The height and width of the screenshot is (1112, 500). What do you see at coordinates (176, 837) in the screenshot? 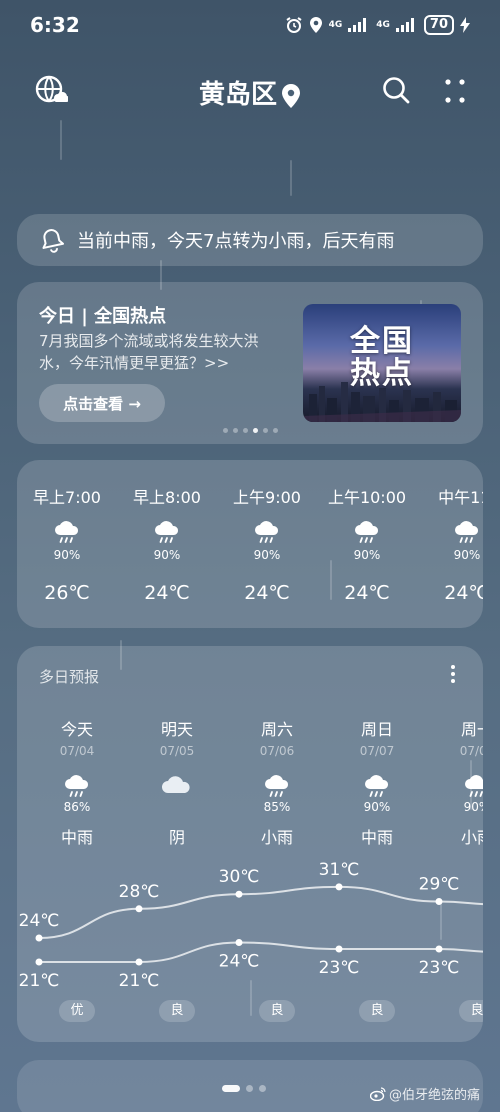
I see `day-condition: 阴` at bounding box center [176, 837].